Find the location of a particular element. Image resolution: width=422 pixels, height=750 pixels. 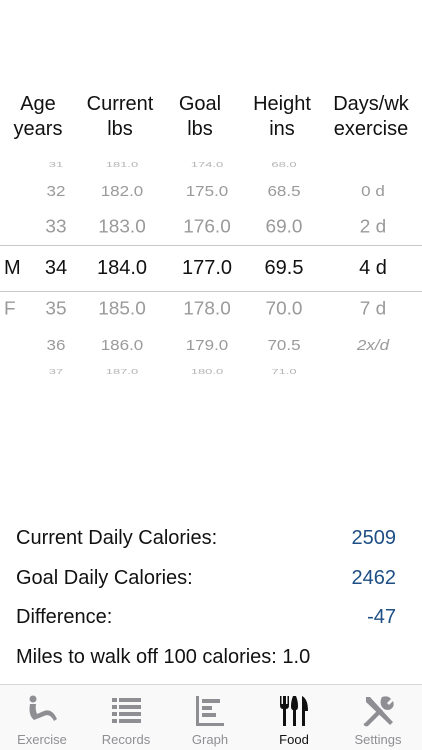

tab-exercise: Exercise is located at coordinates (42, 717).